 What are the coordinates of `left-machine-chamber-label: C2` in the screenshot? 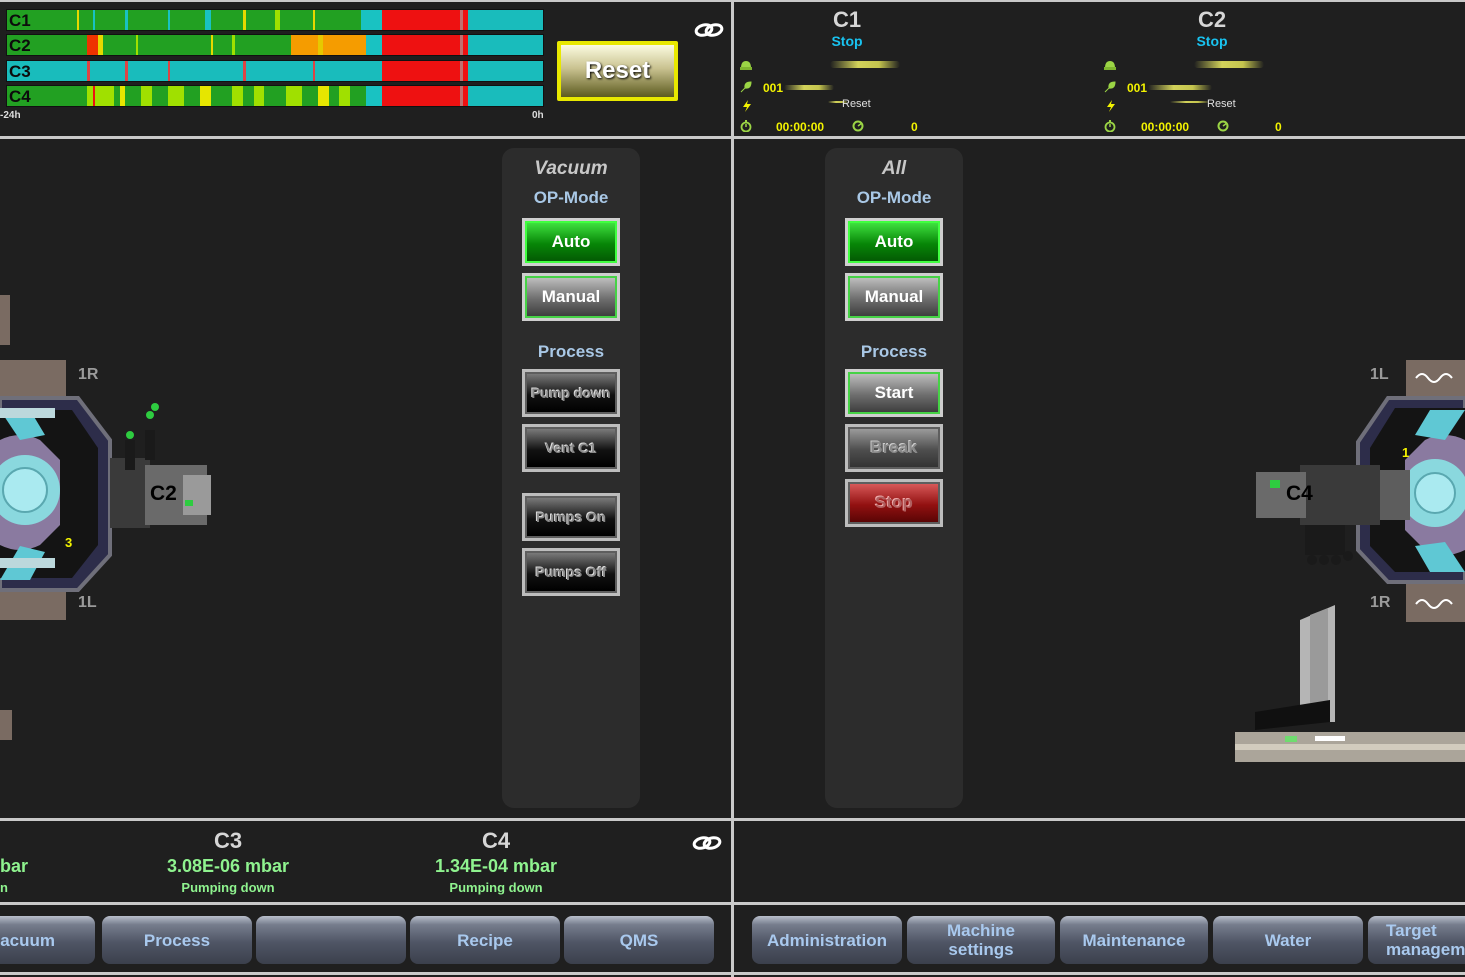 It's located at (163, 493).